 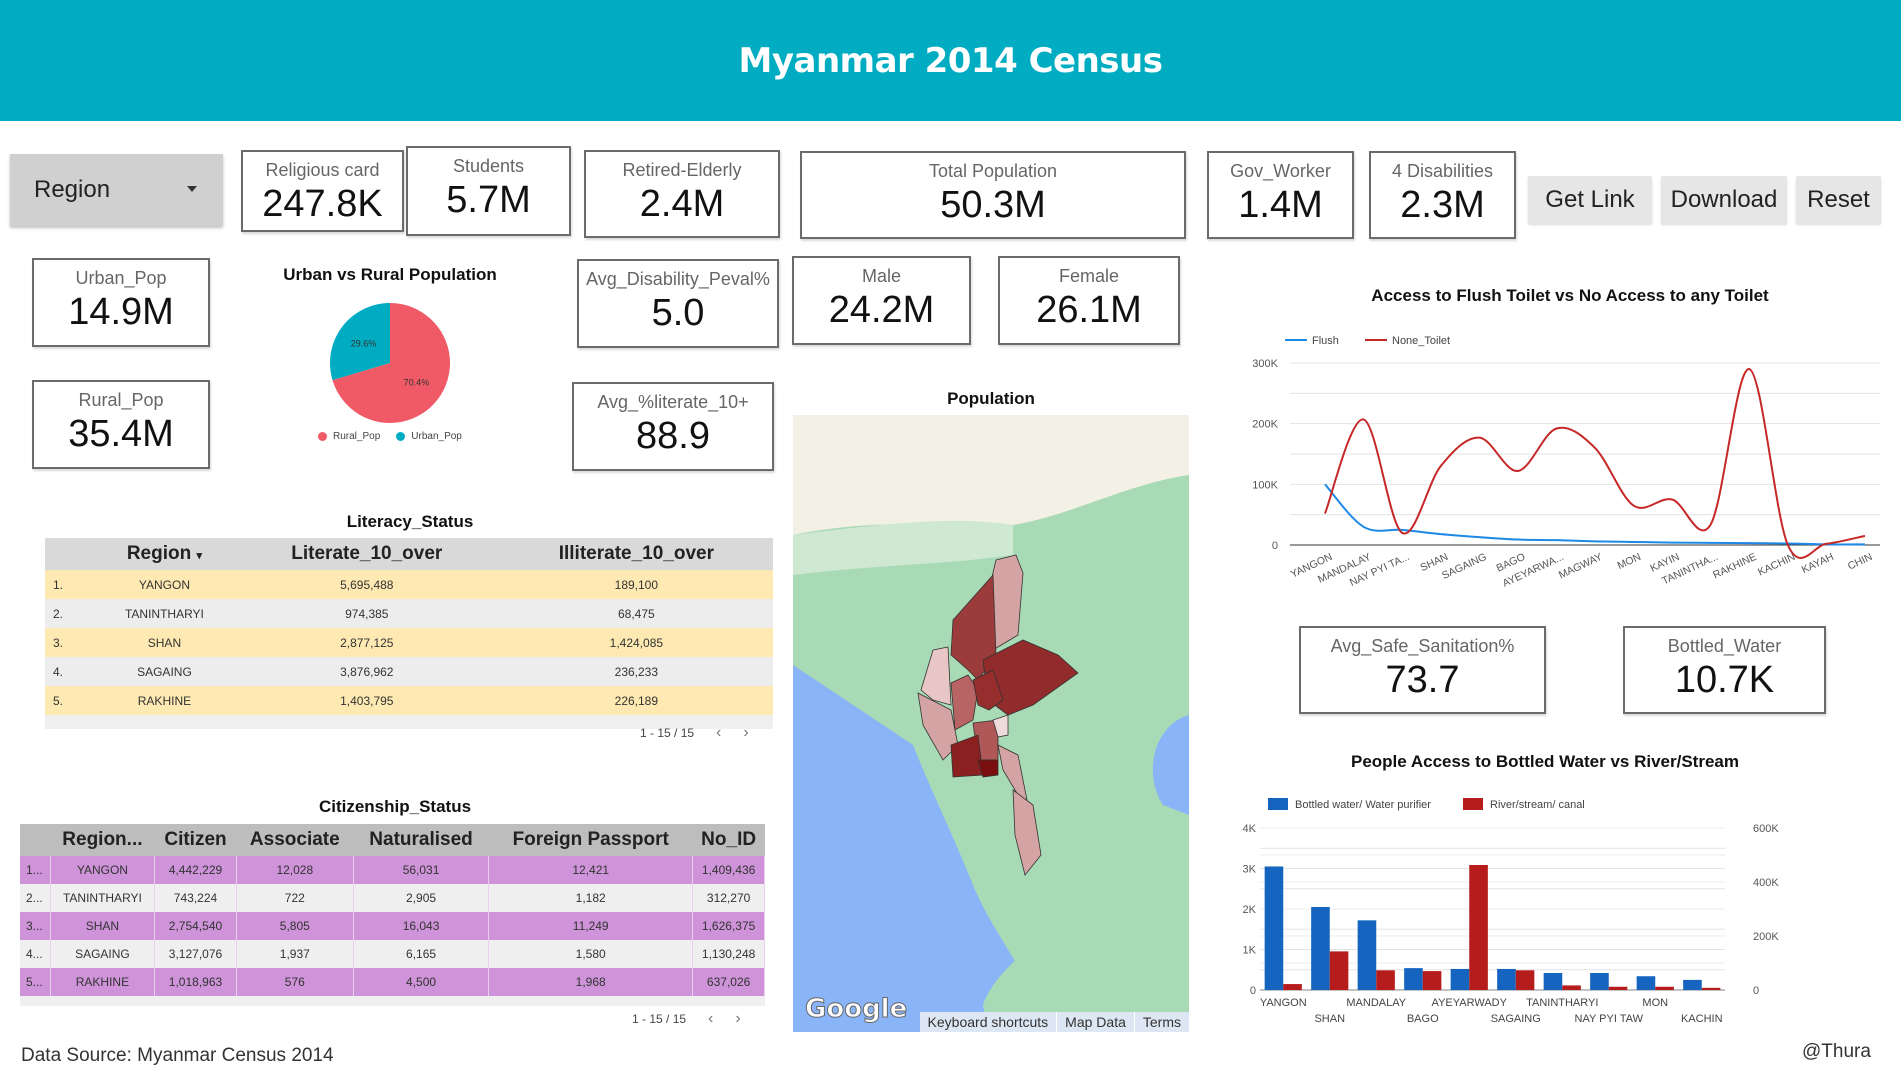 I want to click on cell-naturalised: 56,031, so click(x=421, y=870).